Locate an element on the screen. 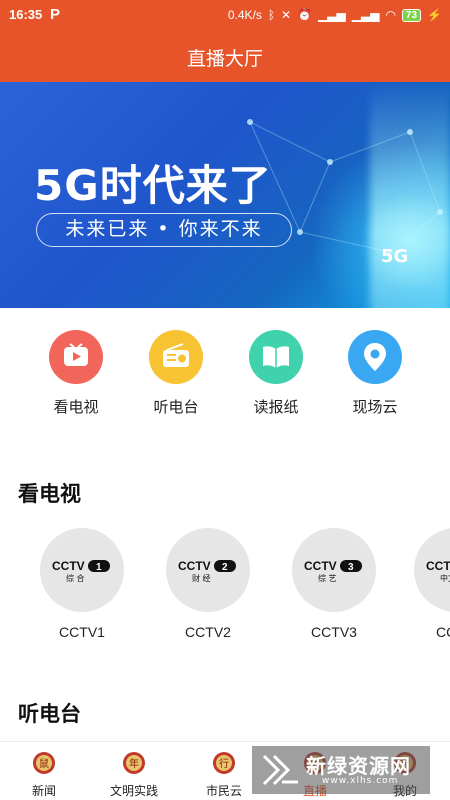 This screenshot has height=800, width=450. logo-subtitle: 综 合 is located at coordinates (75, 577).